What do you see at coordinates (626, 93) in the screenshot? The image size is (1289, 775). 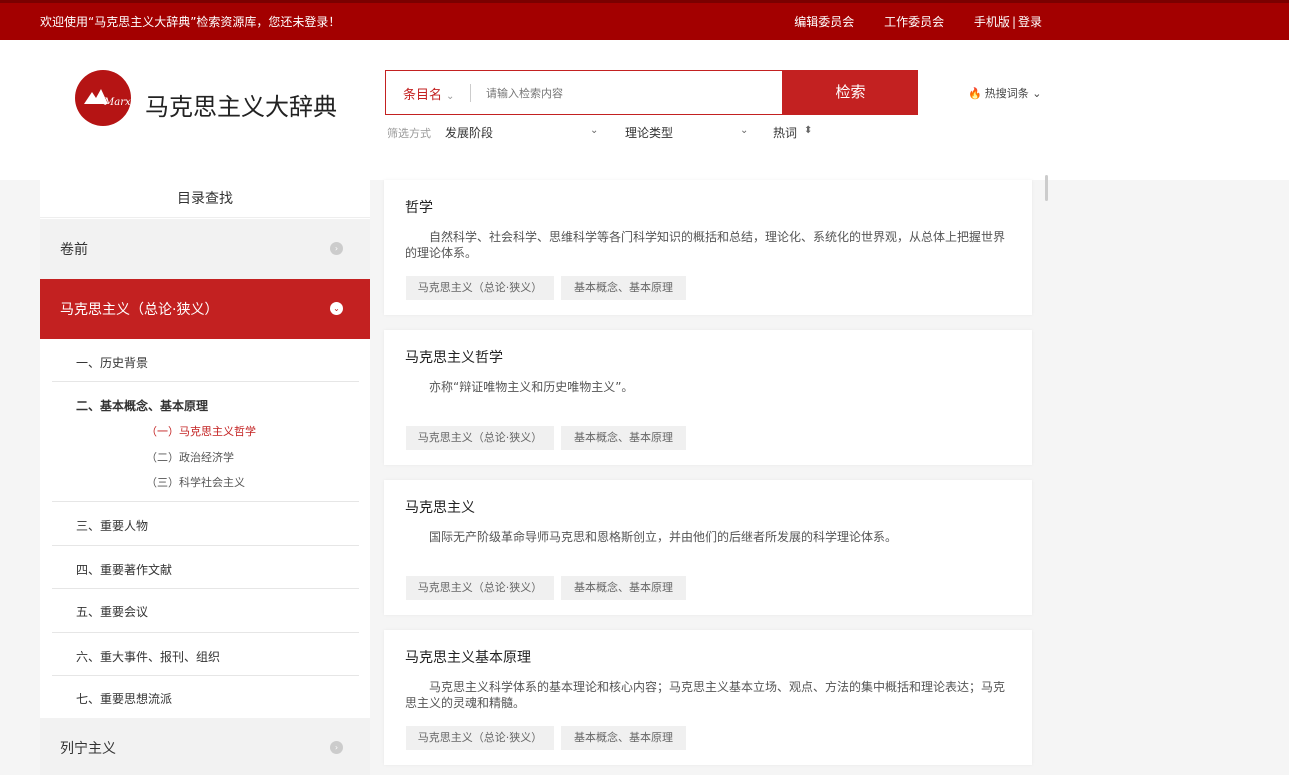 I see `search-input` at bounding box center [626, 93].